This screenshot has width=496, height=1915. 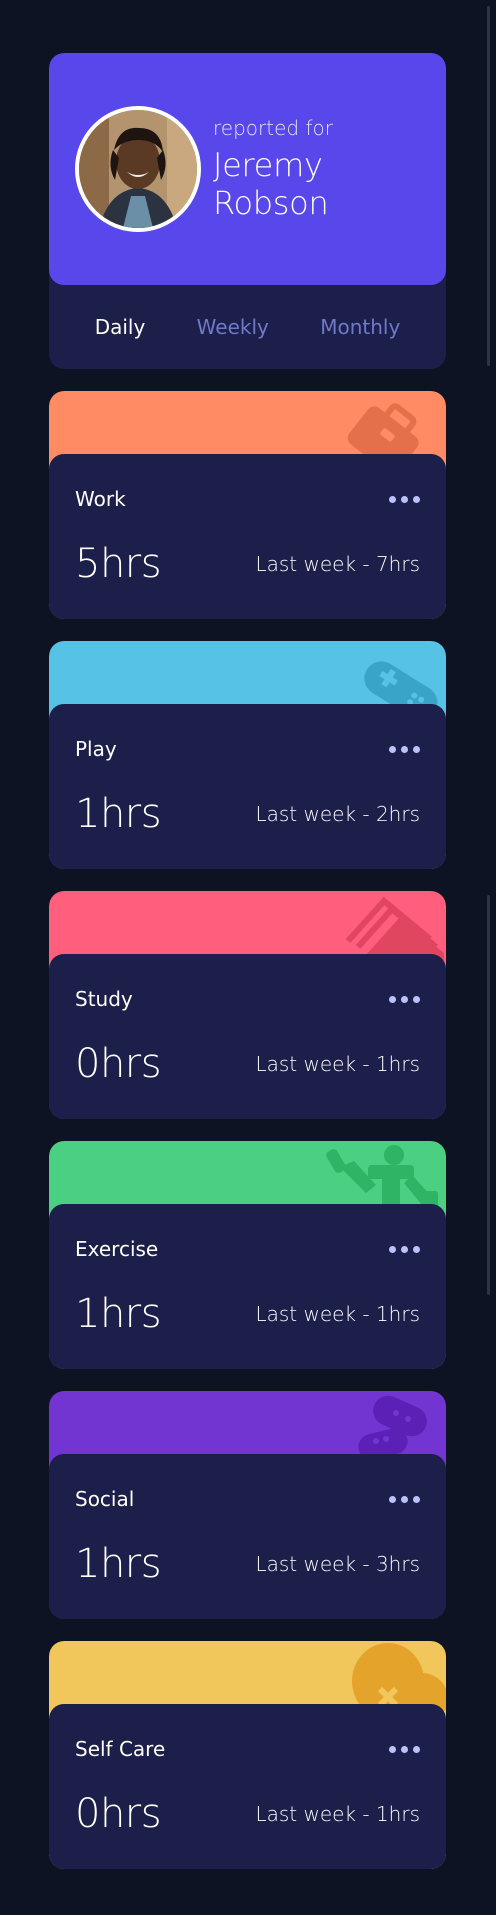 I want to click on previous-hours: Last week - 3hrs, so click(x=337, y=1564).